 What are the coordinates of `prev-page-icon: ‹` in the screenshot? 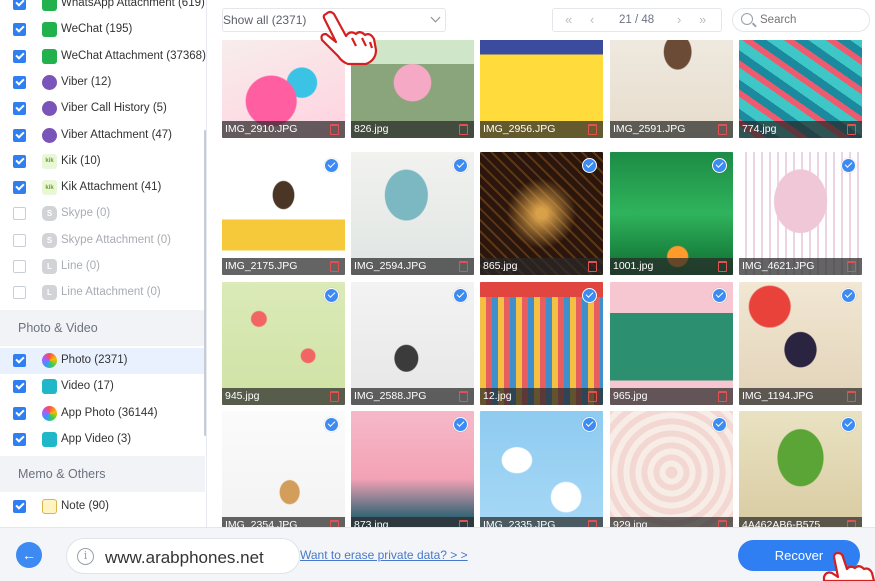 It's located at (592, 19).